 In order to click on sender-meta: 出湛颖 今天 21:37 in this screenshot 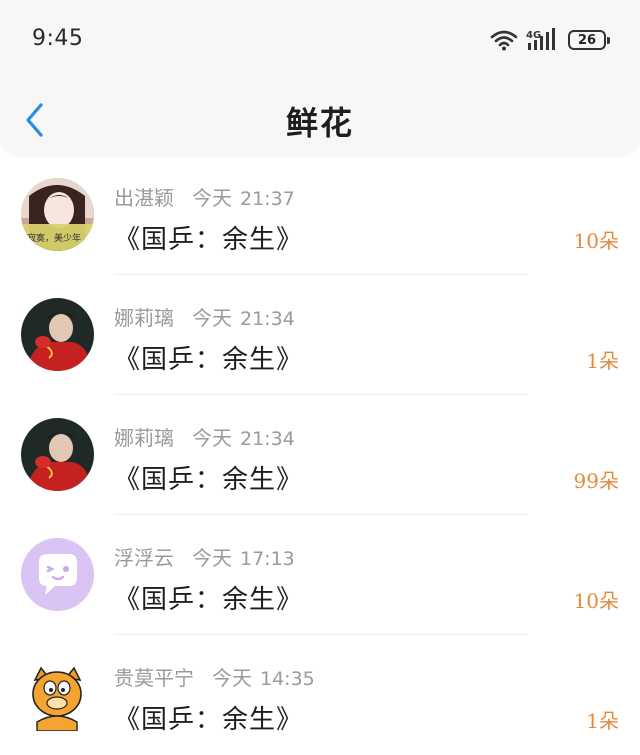, I will do `click(204, 196)`.